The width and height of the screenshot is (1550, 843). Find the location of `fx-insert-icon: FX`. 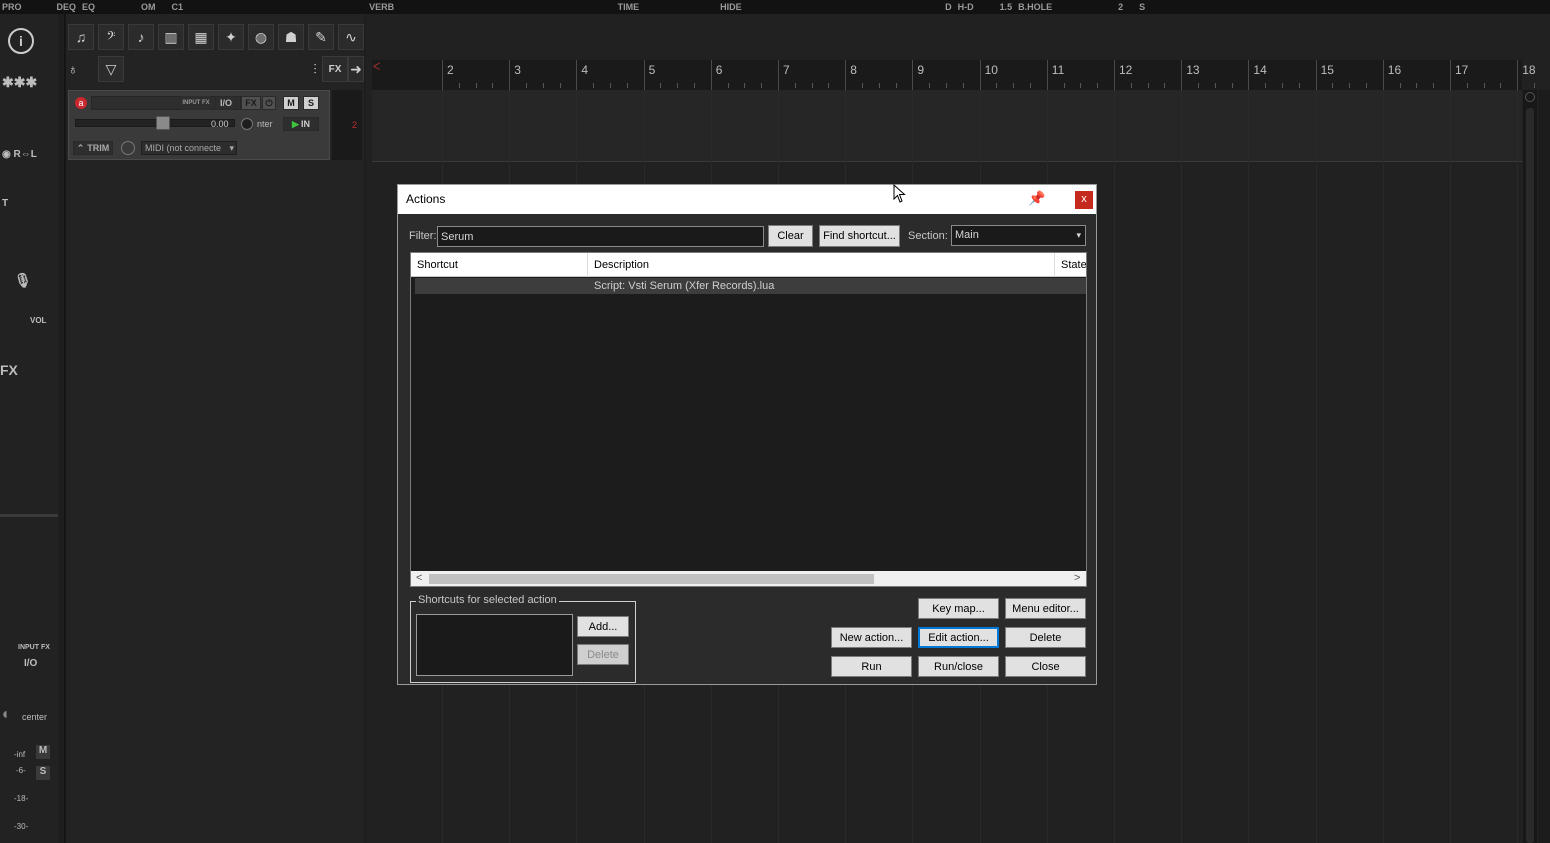

fx-insert-icon: FX is located at coordinates (335, 69).